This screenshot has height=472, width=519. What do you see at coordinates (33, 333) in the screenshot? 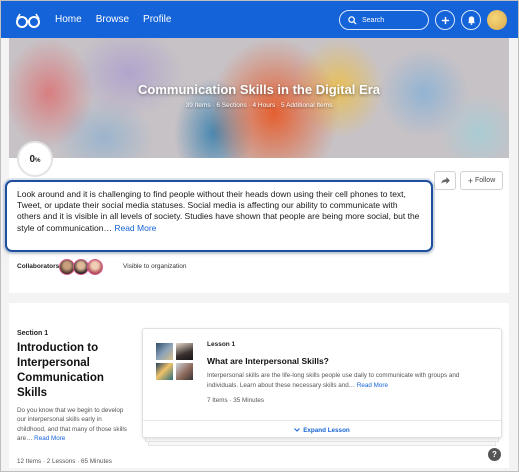
I see `section-label: Section 1` at bounding box center [33, 333].